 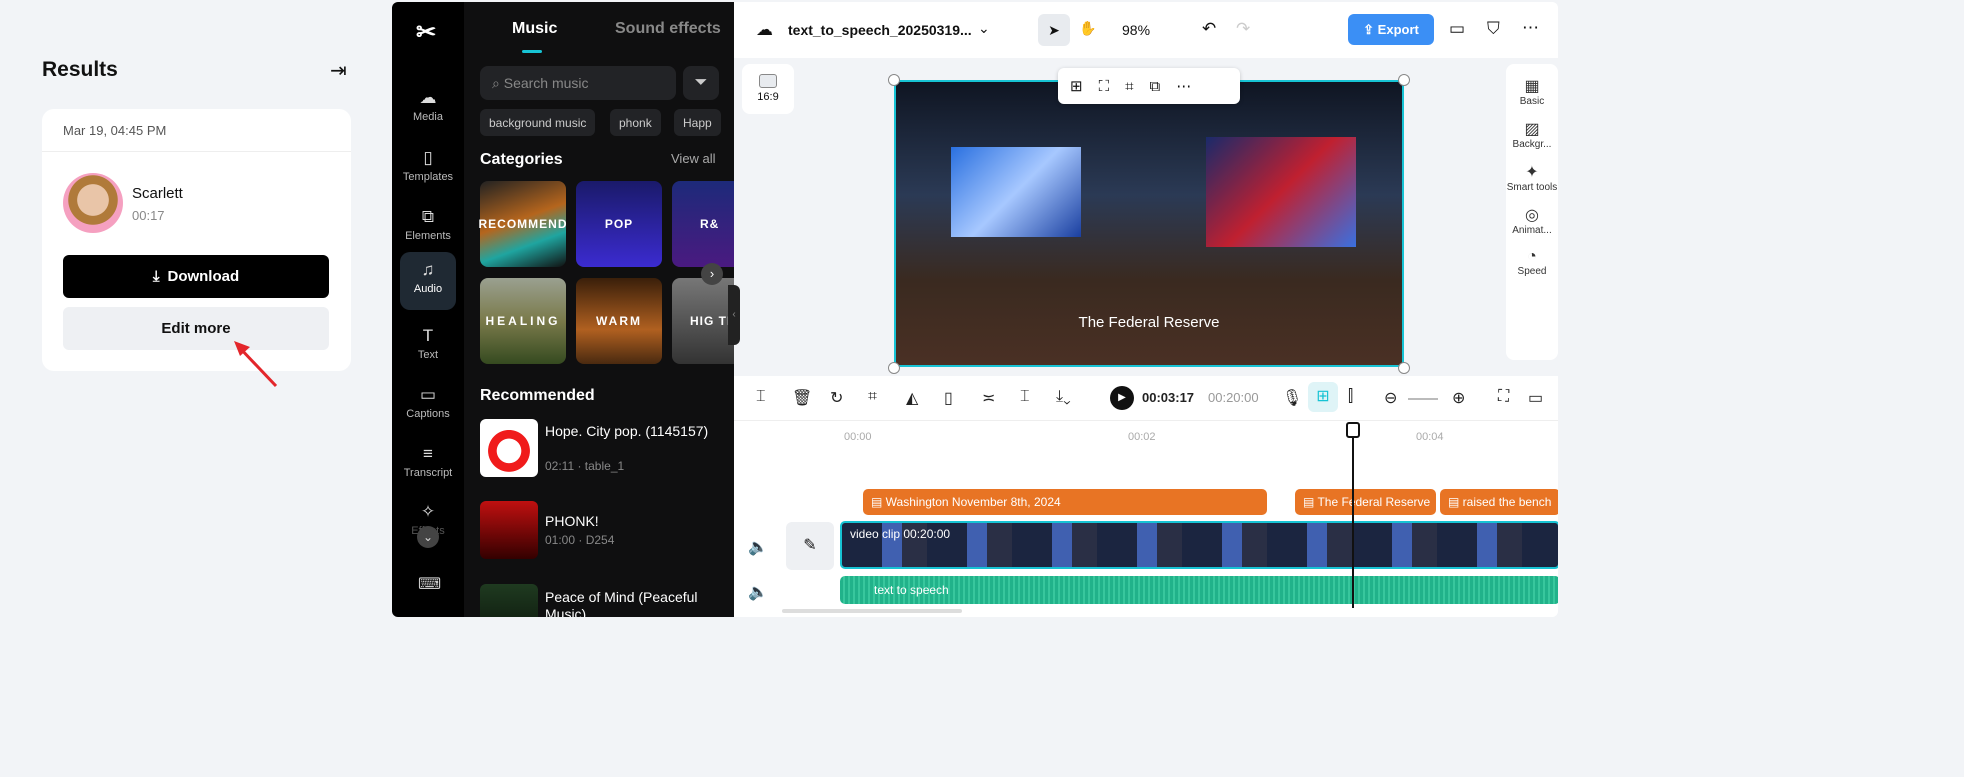 What do you see at coordinates (1423, 399) in the screenshot?
I see `zoom-slider` at bounding box center [1423, 399].